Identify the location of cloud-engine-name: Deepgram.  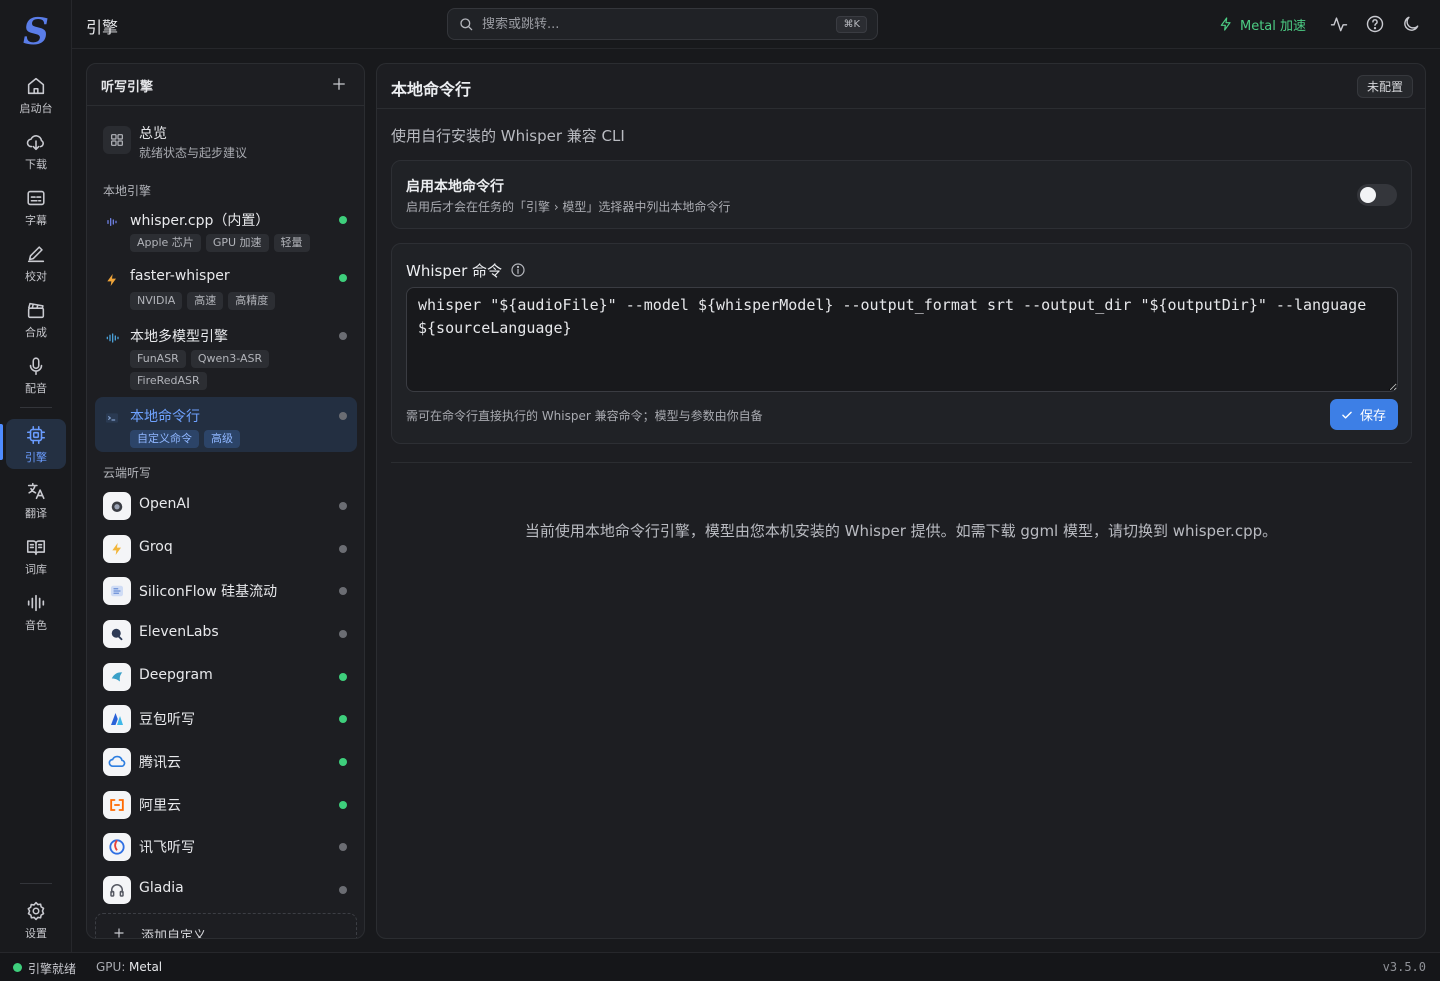
(176, 675).